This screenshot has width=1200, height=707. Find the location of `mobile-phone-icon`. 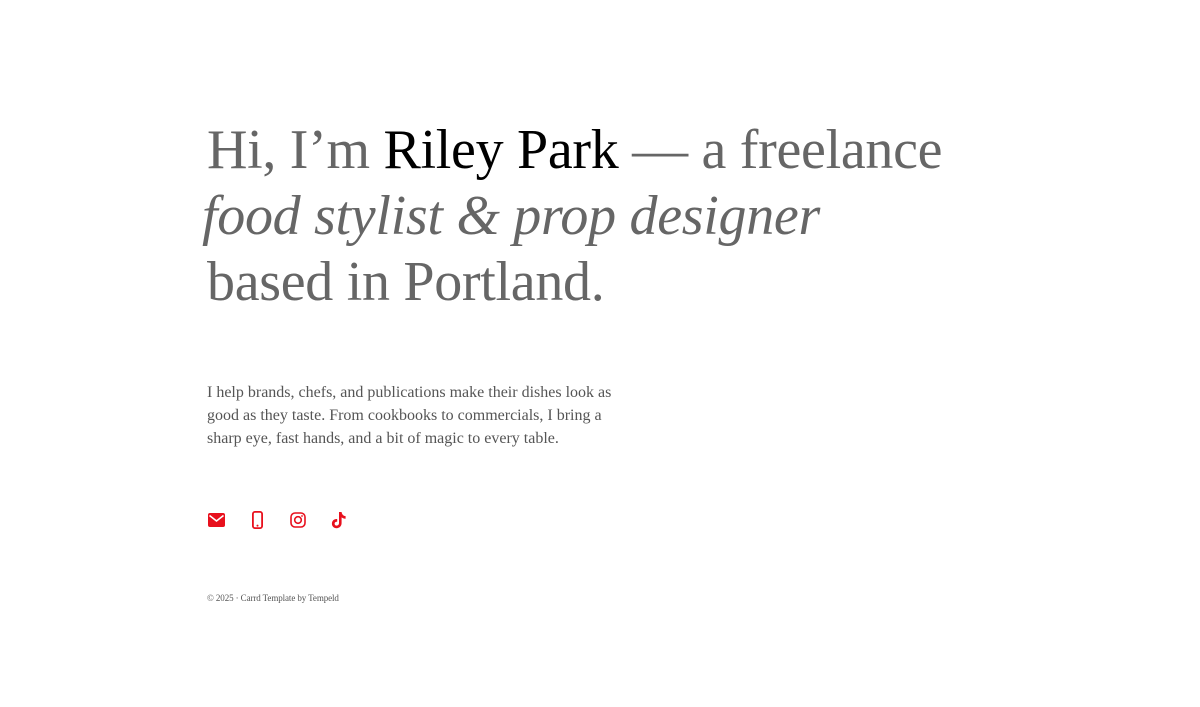

mobile-phone-icon is located at coordinates (257, 520).